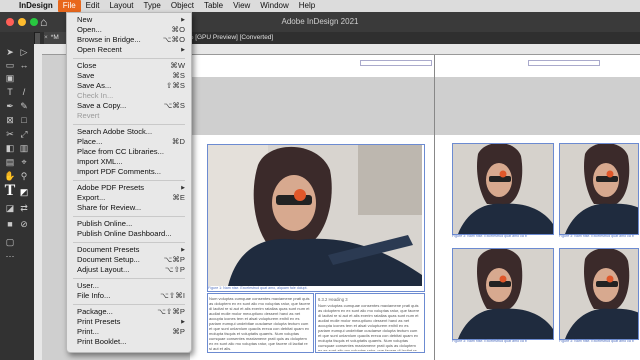 This screenshot has width=640, height=360. Describe the element at coordinates (129, 322) in the screenshot. I see `menu-item-print-presets: Print Presets ▶` at that location.